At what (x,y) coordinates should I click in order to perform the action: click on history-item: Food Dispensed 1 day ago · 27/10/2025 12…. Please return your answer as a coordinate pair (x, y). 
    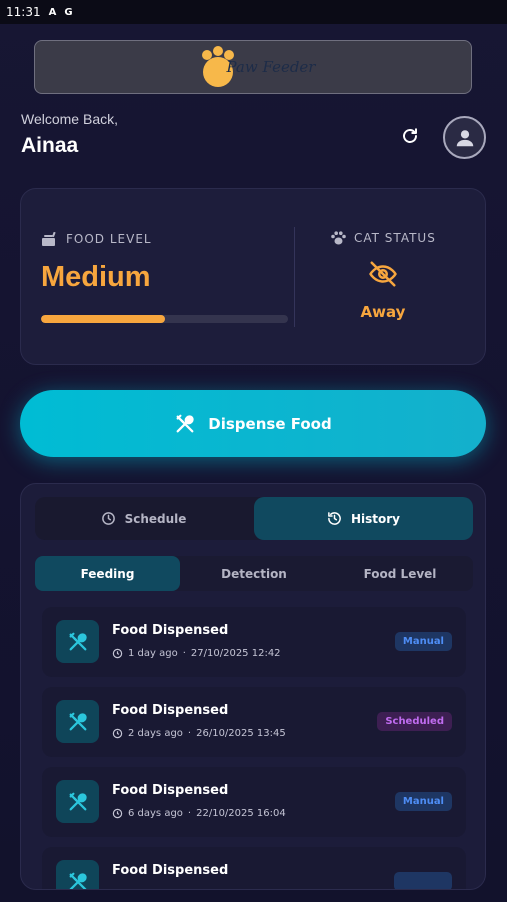
    Looking at the image, I should click on (254, 642).